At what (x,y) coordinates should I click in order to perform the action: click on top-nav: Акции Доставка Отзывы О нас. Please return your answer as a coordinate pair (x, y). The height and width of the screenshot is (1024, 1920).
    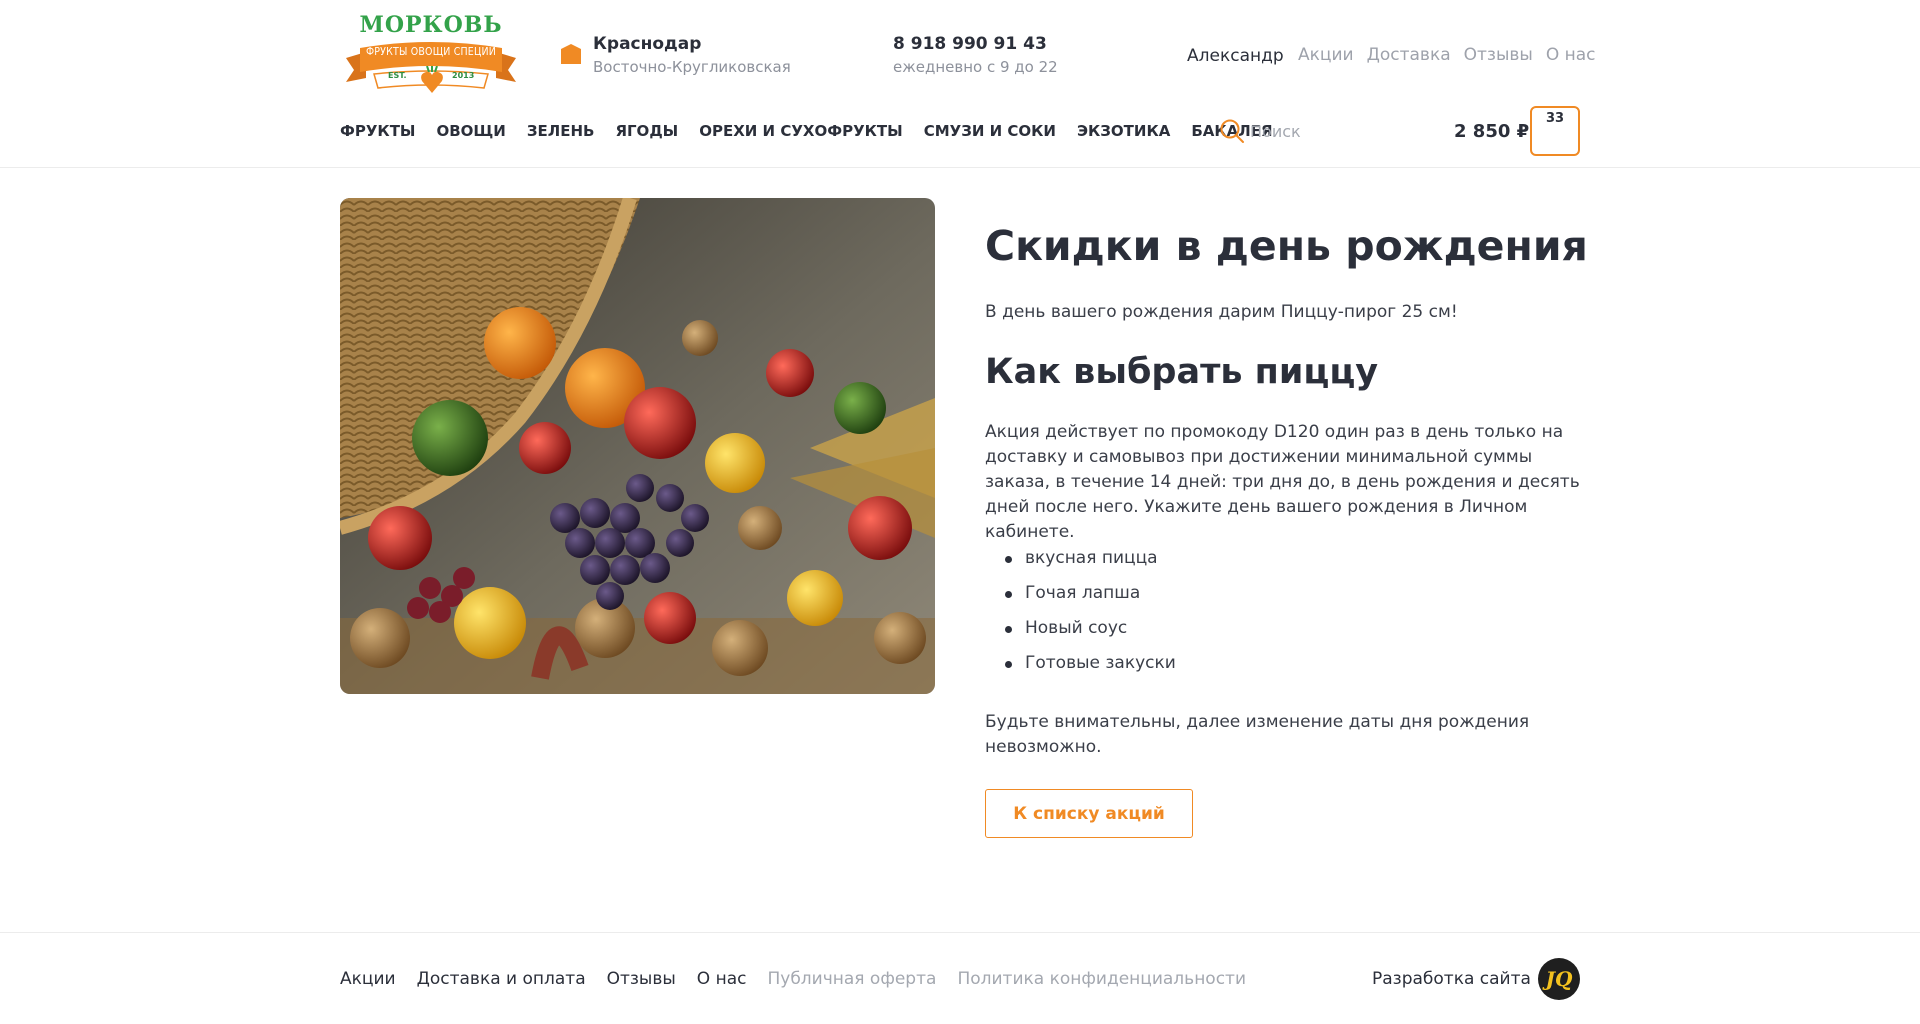
    Looking at the image, I should click on (1447, 55).